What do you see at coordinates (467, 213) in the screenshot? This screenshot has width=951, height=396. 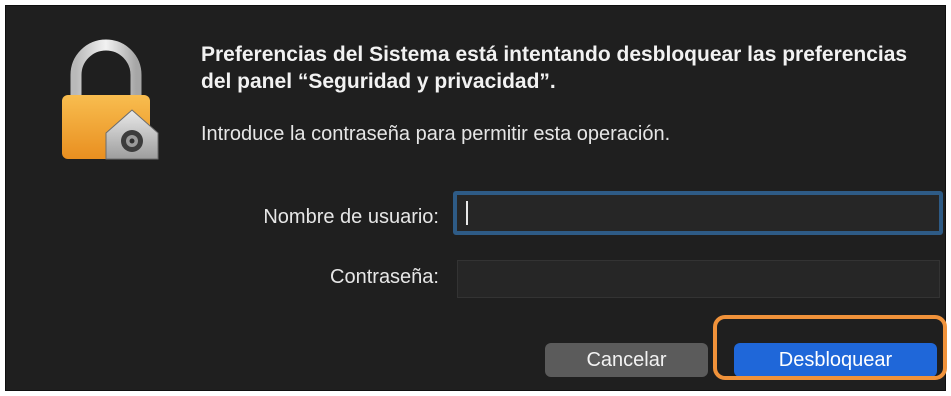 I see `text-cursor` at bounding box center [467, 213].